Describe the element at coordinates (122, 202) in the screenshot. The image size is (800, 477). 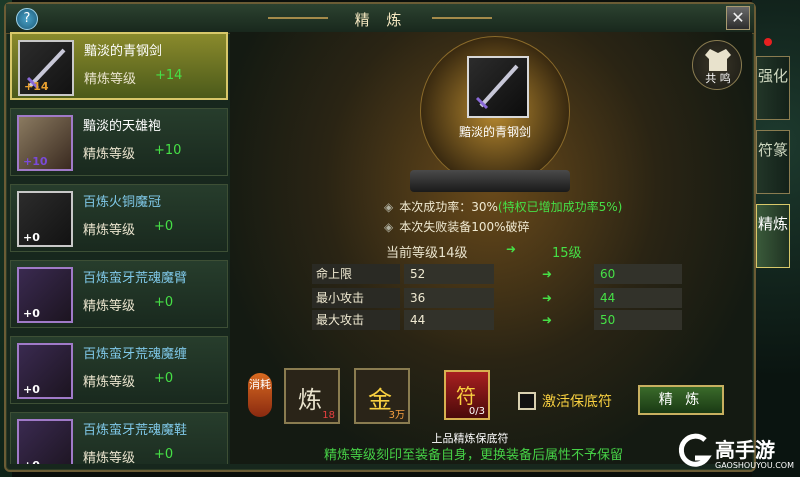
I see `item-name: 百炼火铜魔冠` at that location.